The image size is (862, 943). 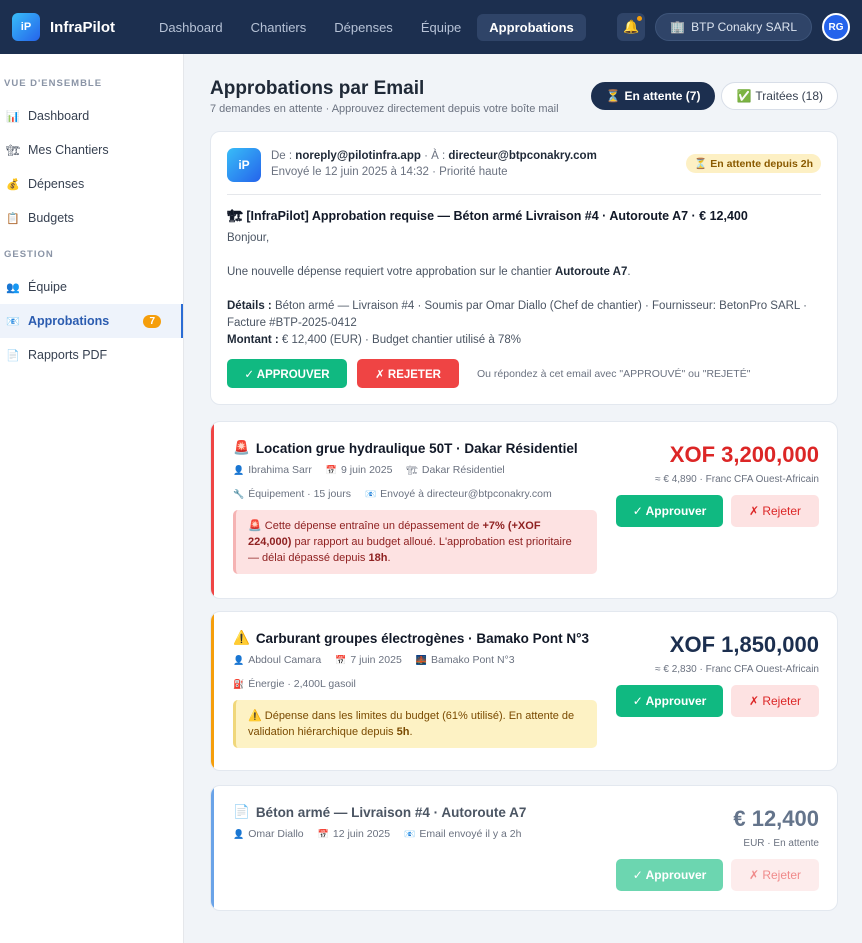 What do you see at coordinates (69, 321) in the screenshot?
I see `sidebar-item-label: Approbations` at bounding box center [69, 321].